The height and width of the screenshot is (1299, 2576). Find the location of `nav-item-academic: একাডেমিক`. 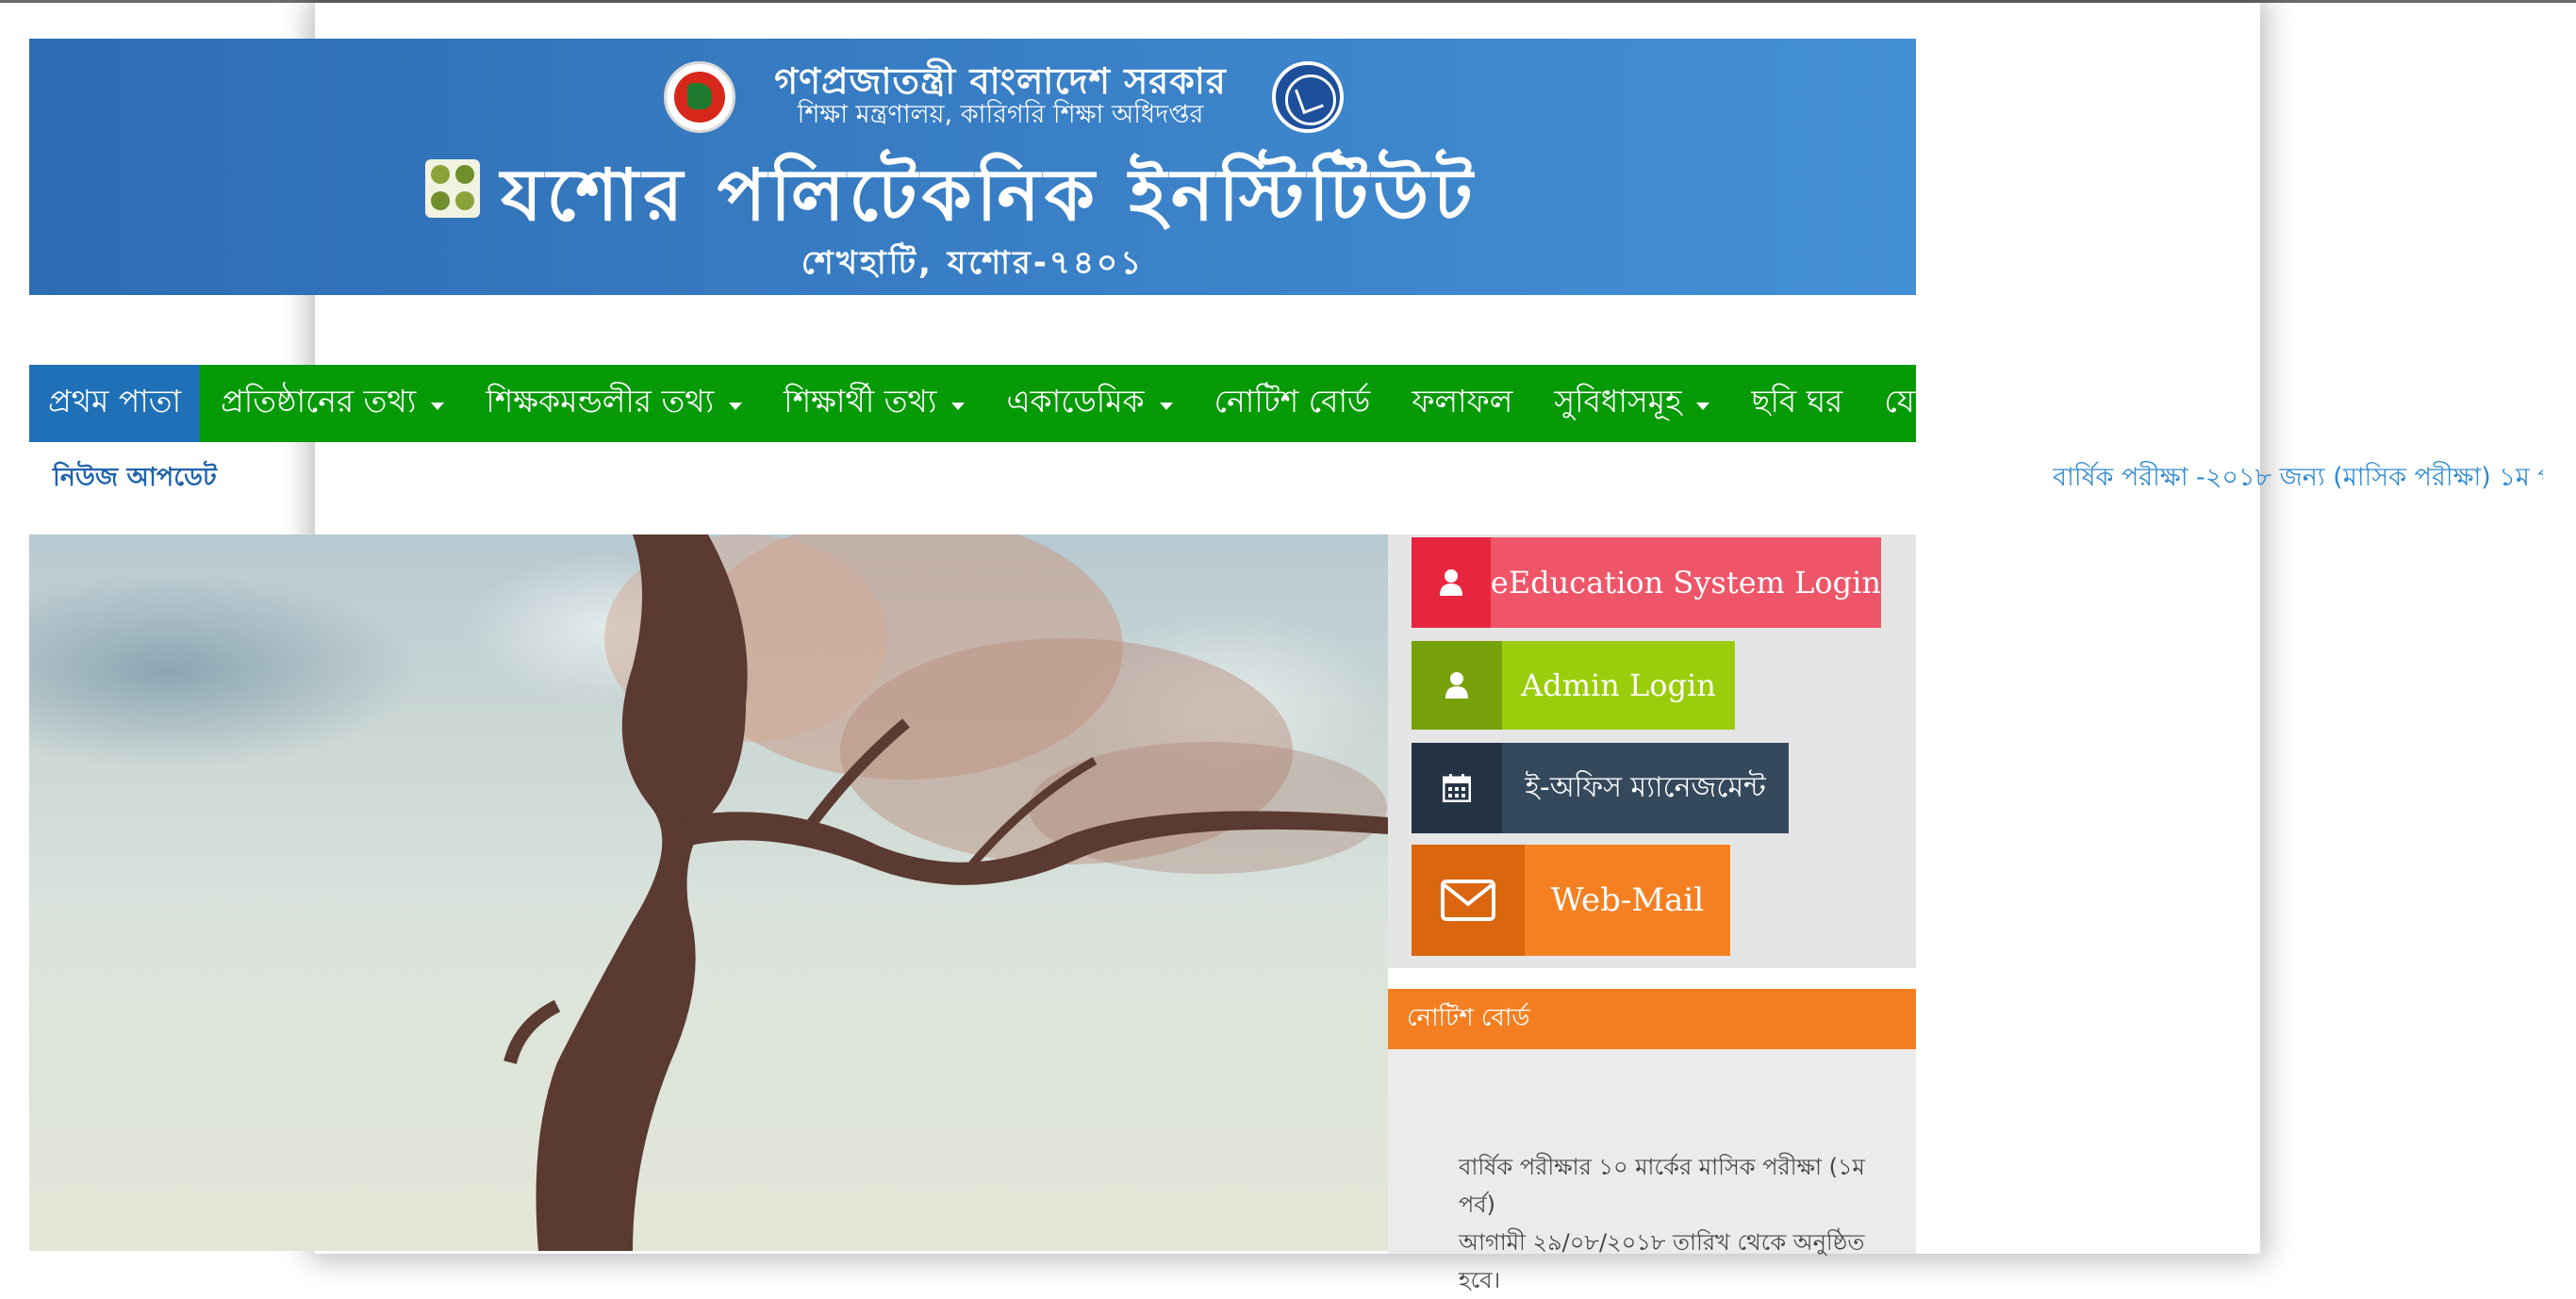

nav-item-academic: একাডেমিক is located at coordinates (1089, 403).